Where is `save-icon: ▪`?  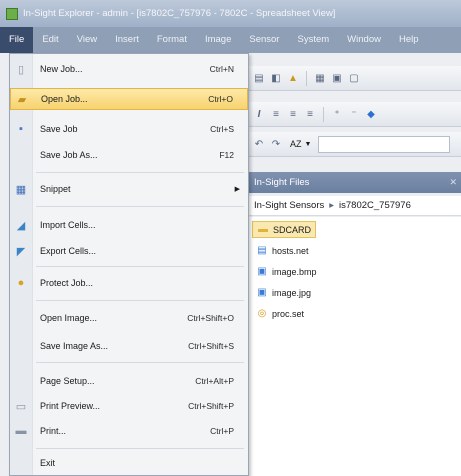
save-icon: ▪ is located at coordinates (21, 129).